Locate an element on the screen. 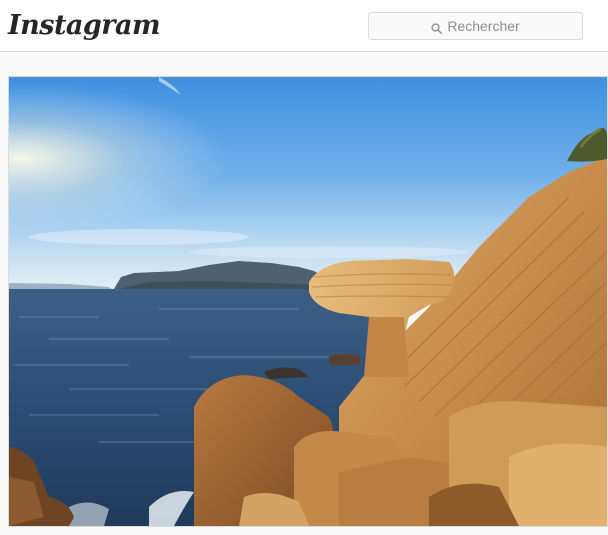 The image size is (608, 535). search-content: Rechercher is located at coordinates (475, 26).